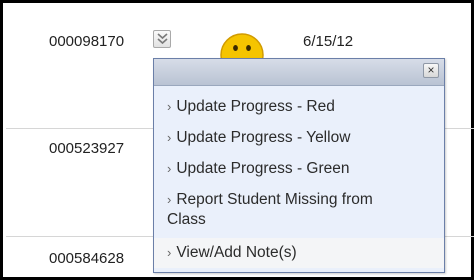 The width and height of the screenshot is (474, 280). What do you see at coordinates (87, 41) in the screenshot?
I see `student-id: 000098170` at bounding box center [87, 41].